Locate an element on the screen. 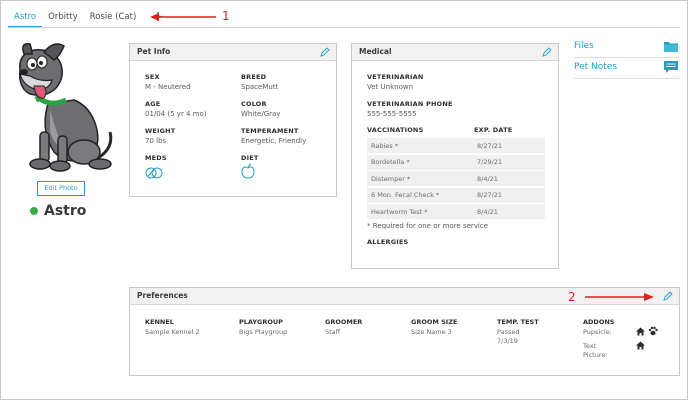 The height and width of the screenshot is (400, 688). groomer-value: Staff is located at coordinates (333, 332).